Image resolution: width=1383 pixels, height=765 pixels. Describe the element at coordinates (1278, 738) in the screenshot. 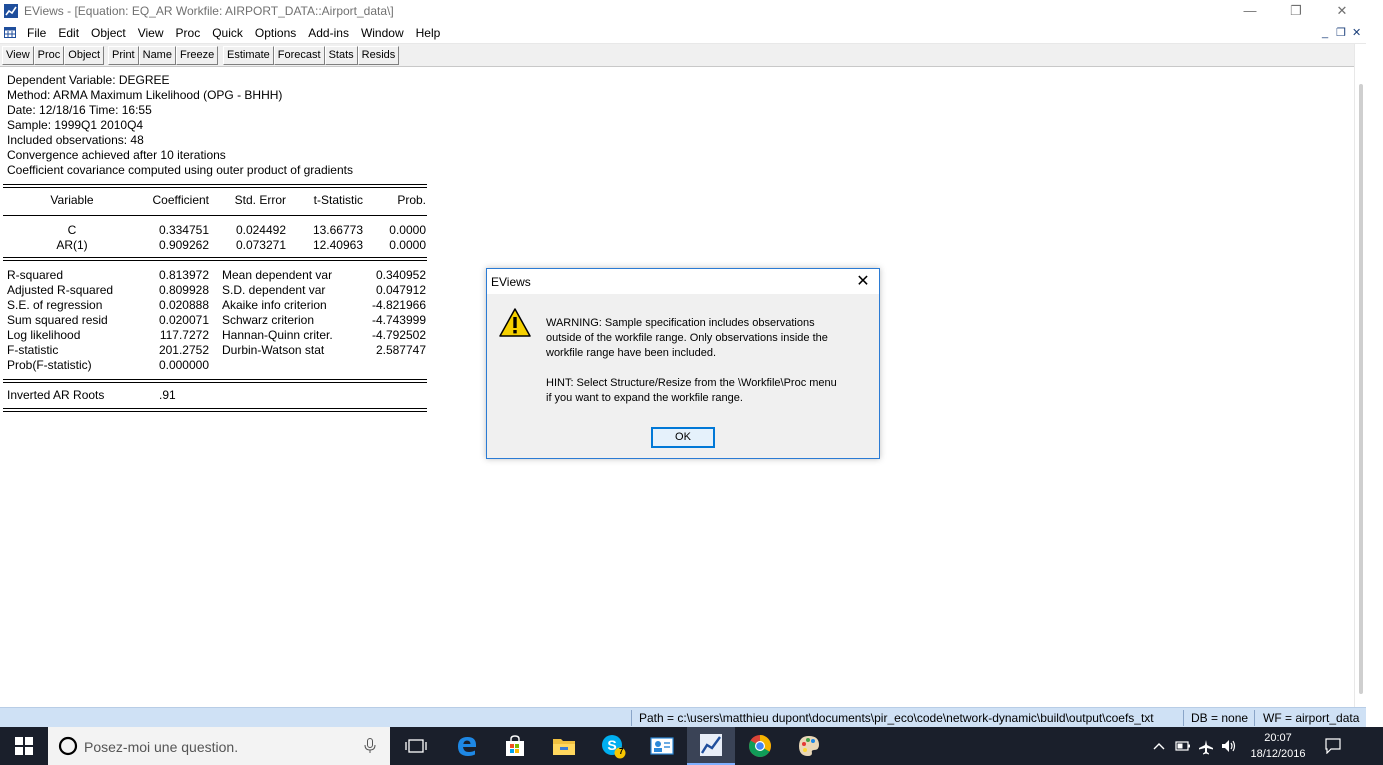

I see `tray-clock-time: 20:07` at that location.